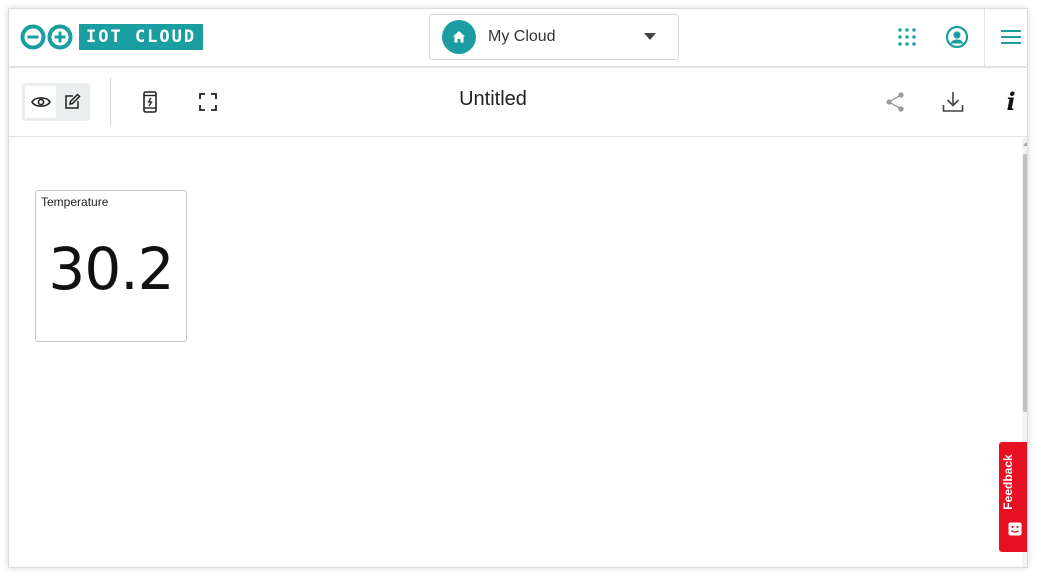 This screenshot has height=576, width=1037. Describe the element at coordinates (1011, 102) in the screenshot. I see `info-icon: i` at that location.